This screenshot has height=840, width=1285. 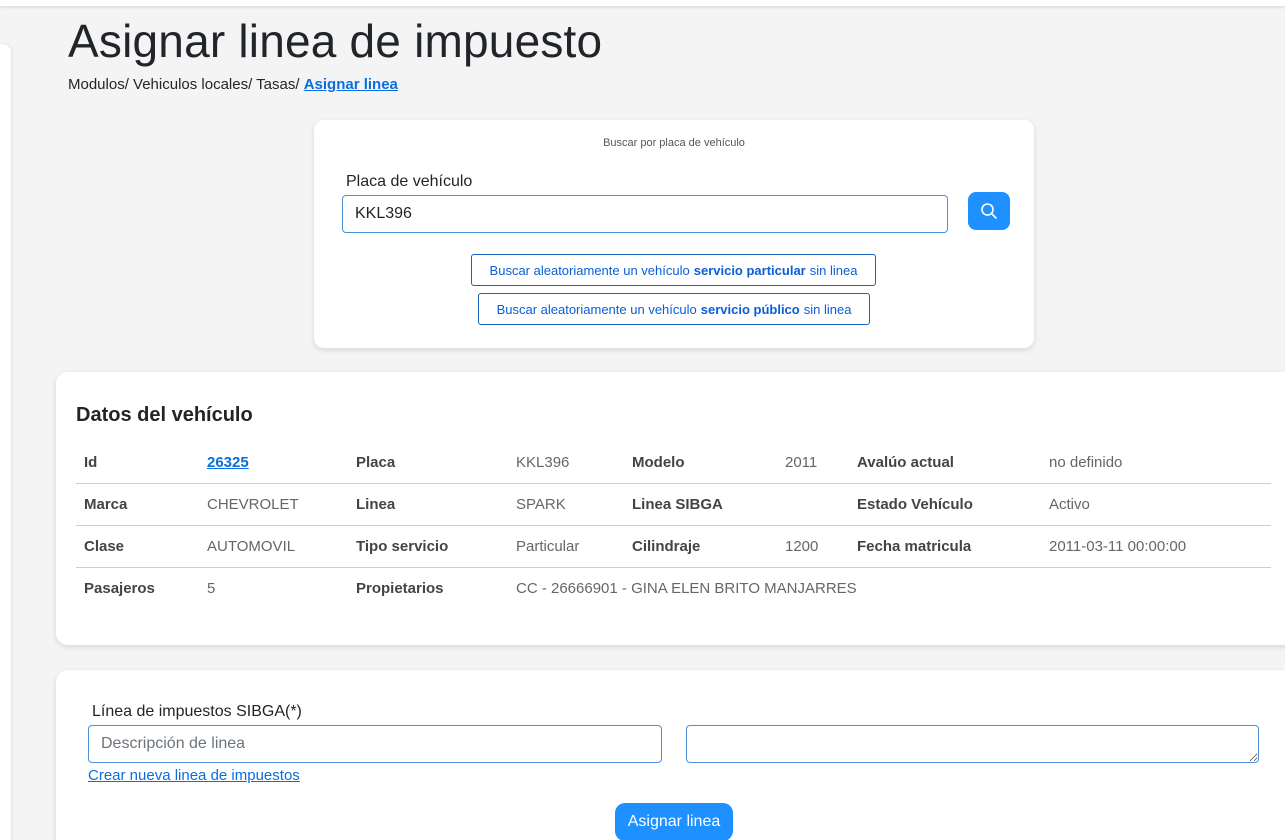 What do you see at coordinates (541, 504) in the screenshot?
I see `vehicle-field-value: SPARK` at bounding box center [541, 504].